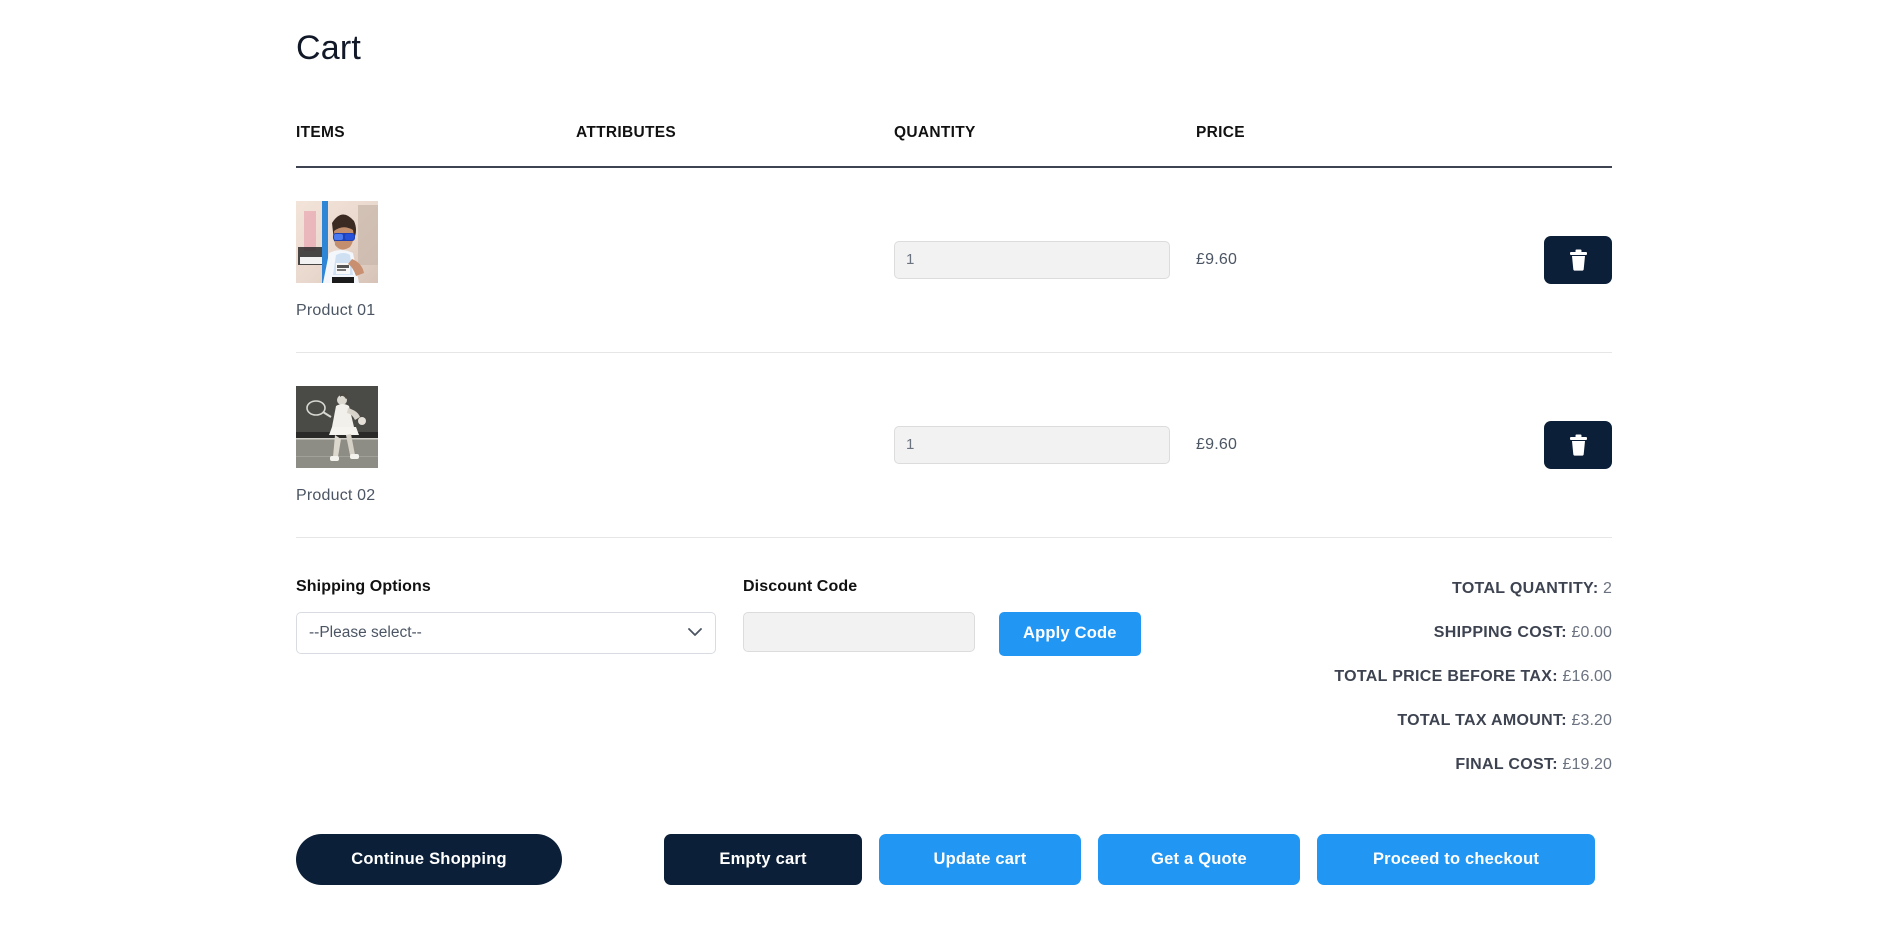 The height and width of the screenshot is (929, 1888). Describe the element at coordinates (1392, 721) in the screenshot. I see `total-tax-amount-line: TOTAL TAX AMOUNT: £3.20` at that location.